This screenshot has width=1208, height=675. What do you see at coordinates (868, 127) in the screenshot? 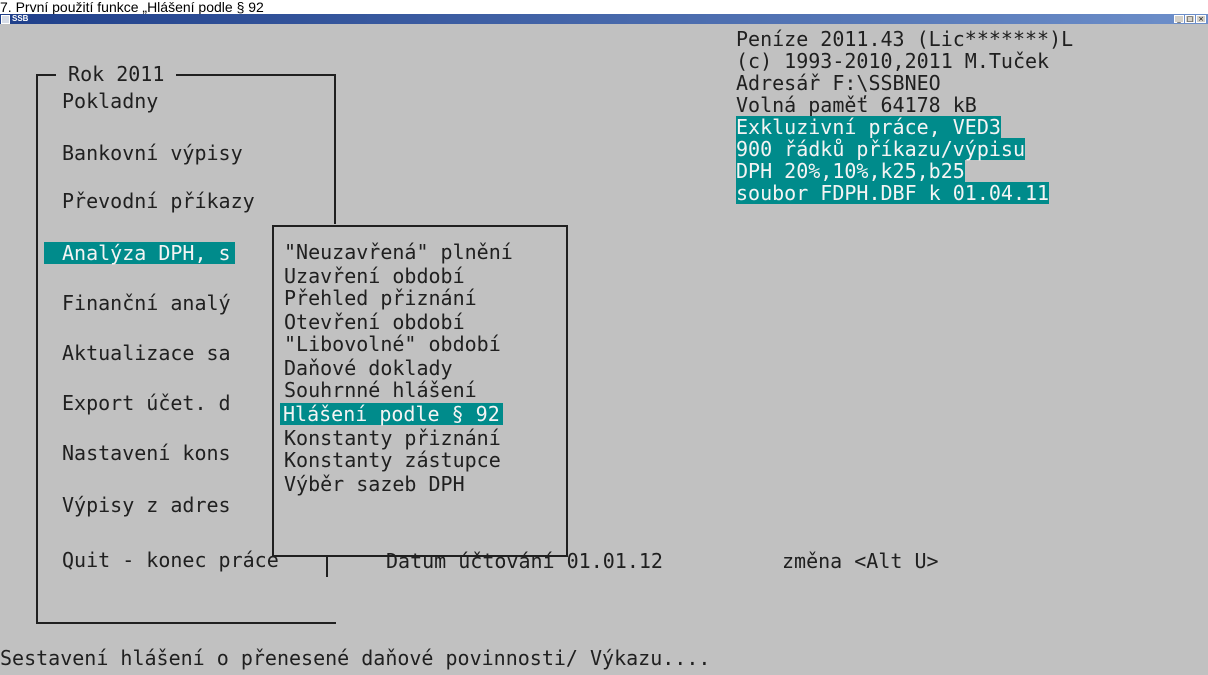
I see `license-line-1: Exkluzivní práce, VED3` at bounding box center [868, 127].